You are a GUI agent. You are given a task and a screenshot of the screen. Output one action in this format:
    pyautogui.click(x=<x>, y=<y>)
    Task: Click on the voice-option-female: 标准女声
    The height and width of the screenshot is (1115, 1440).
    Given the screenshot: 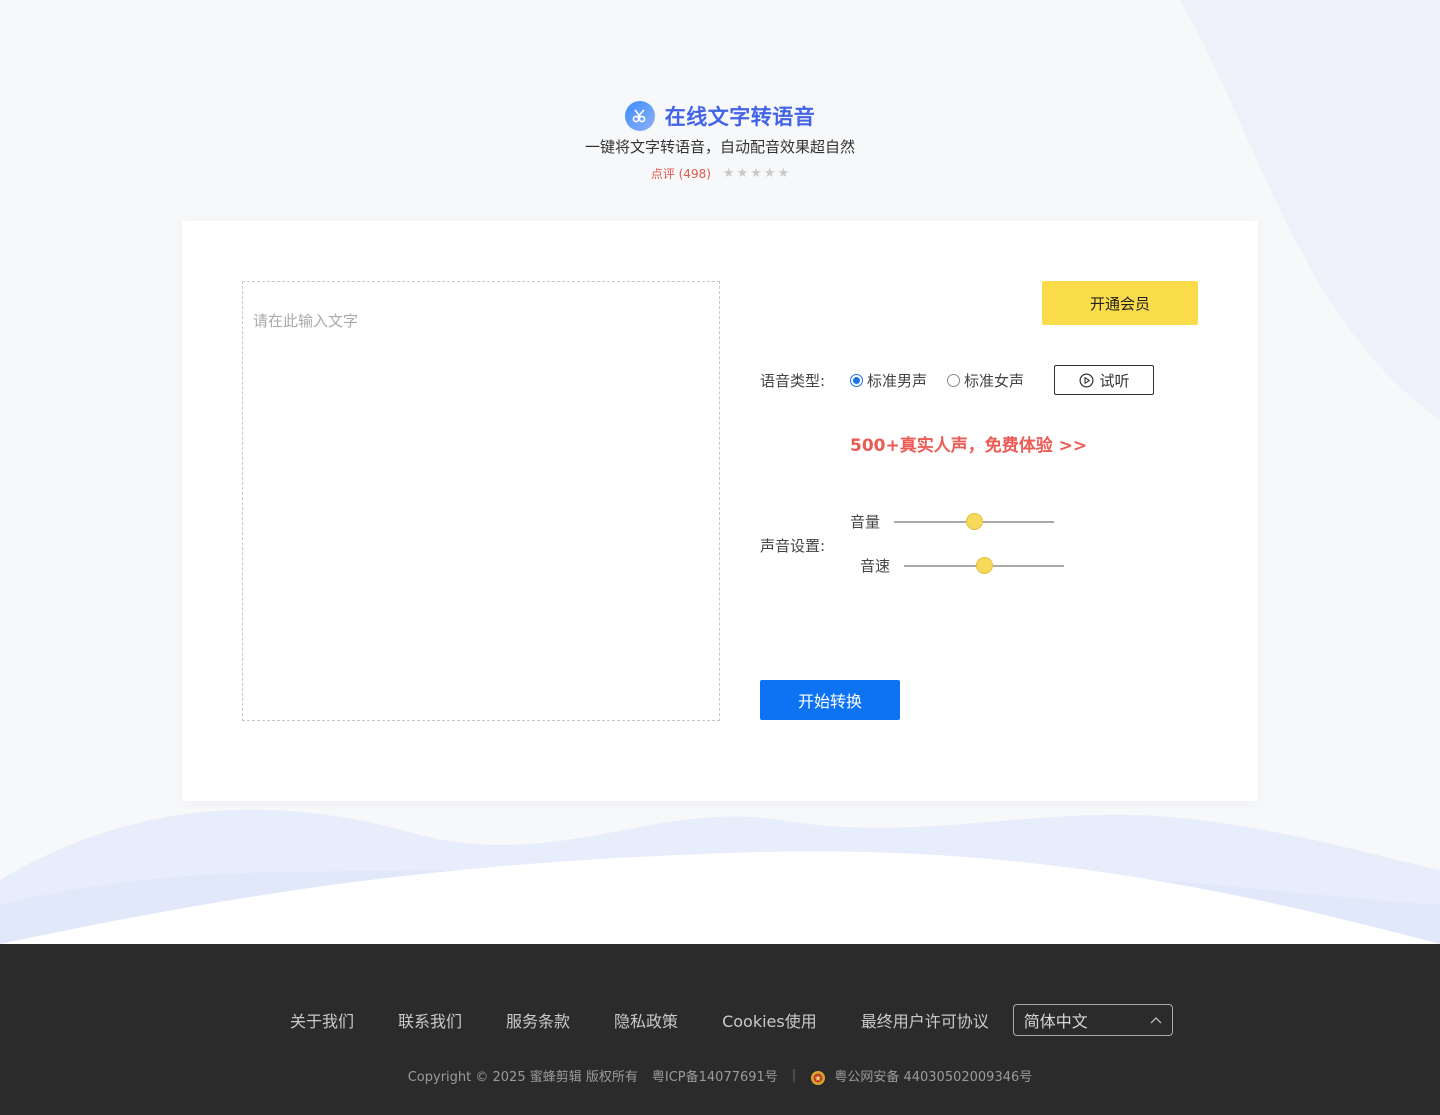 What is the action you would take?
    pyautogui.click(x=985, y=380)
    